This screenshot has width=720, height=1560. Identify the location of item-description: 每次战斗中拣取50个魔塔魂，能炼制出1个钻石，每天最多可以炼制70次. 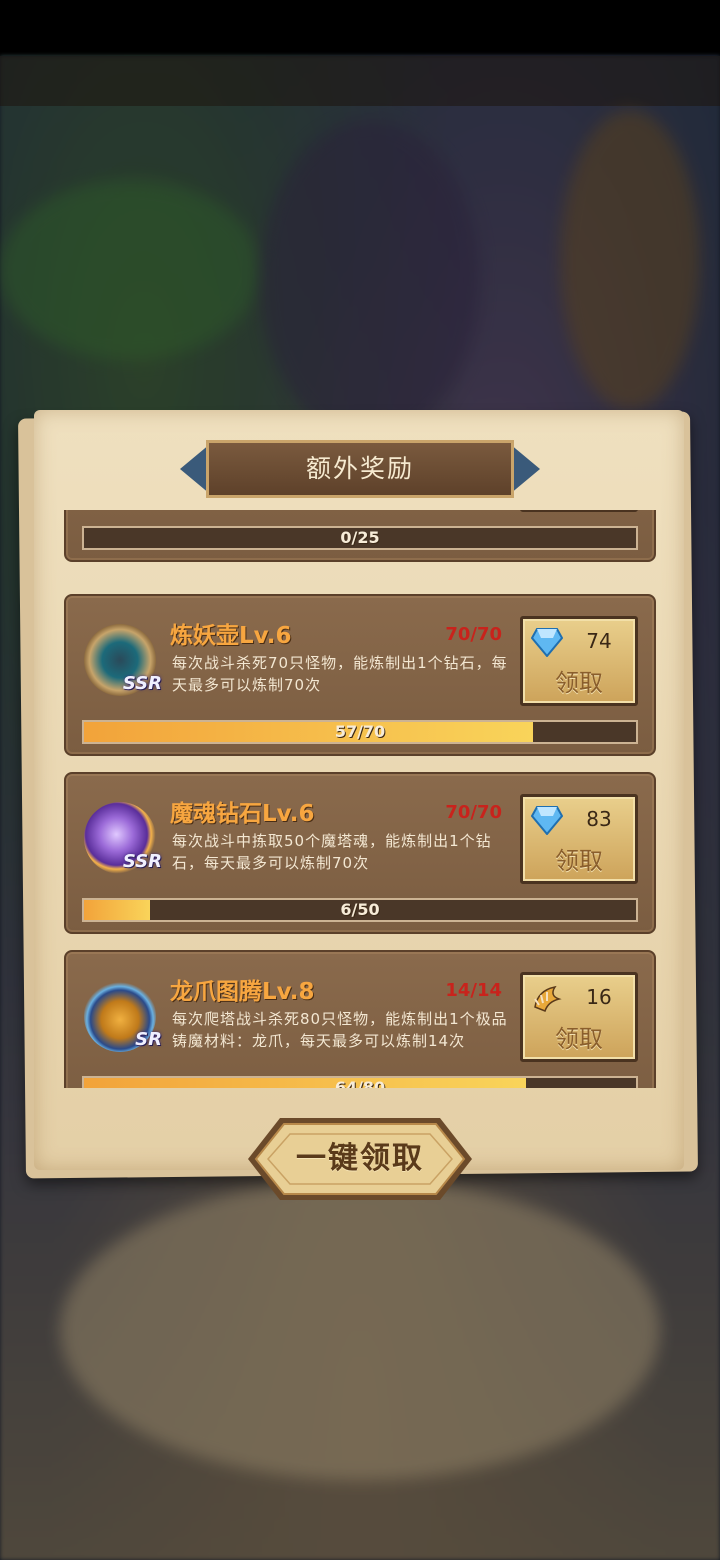
(332, 852).